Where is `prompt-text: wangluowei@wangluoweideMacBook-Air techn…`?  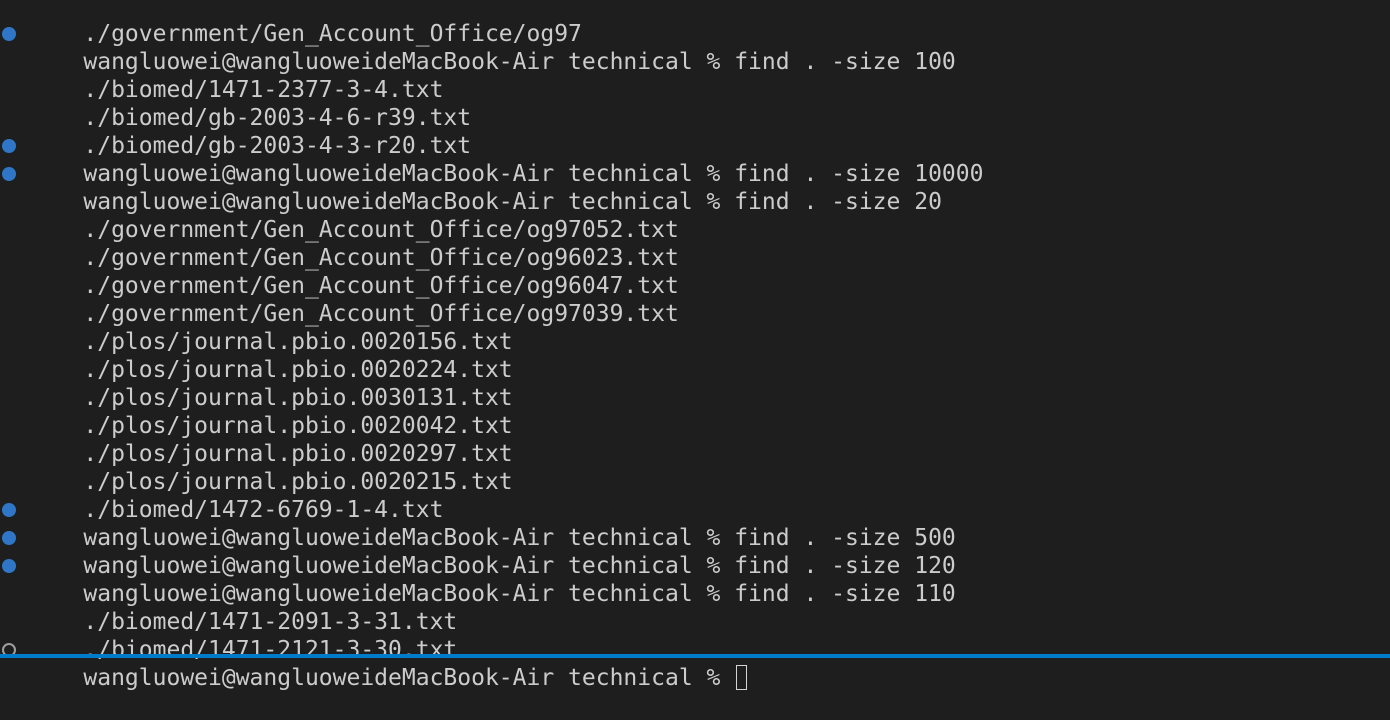
prompt-text: wangluowei@wangluoweideMacBook-Air techn… is located at coordinates (409, 678).